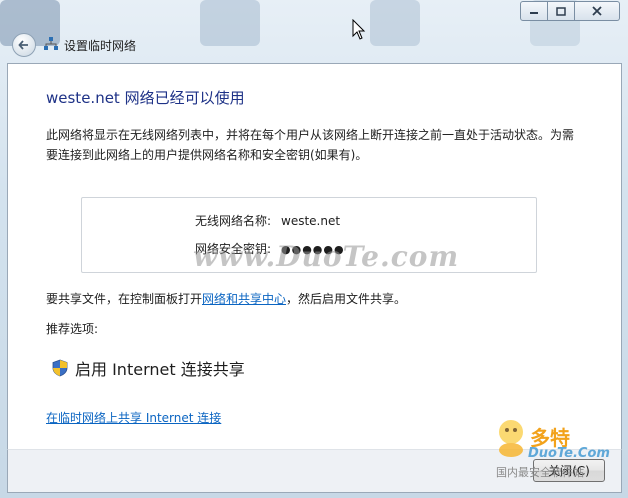  I want to click on wizard-footer: 关闭(C), so click(314, 471).